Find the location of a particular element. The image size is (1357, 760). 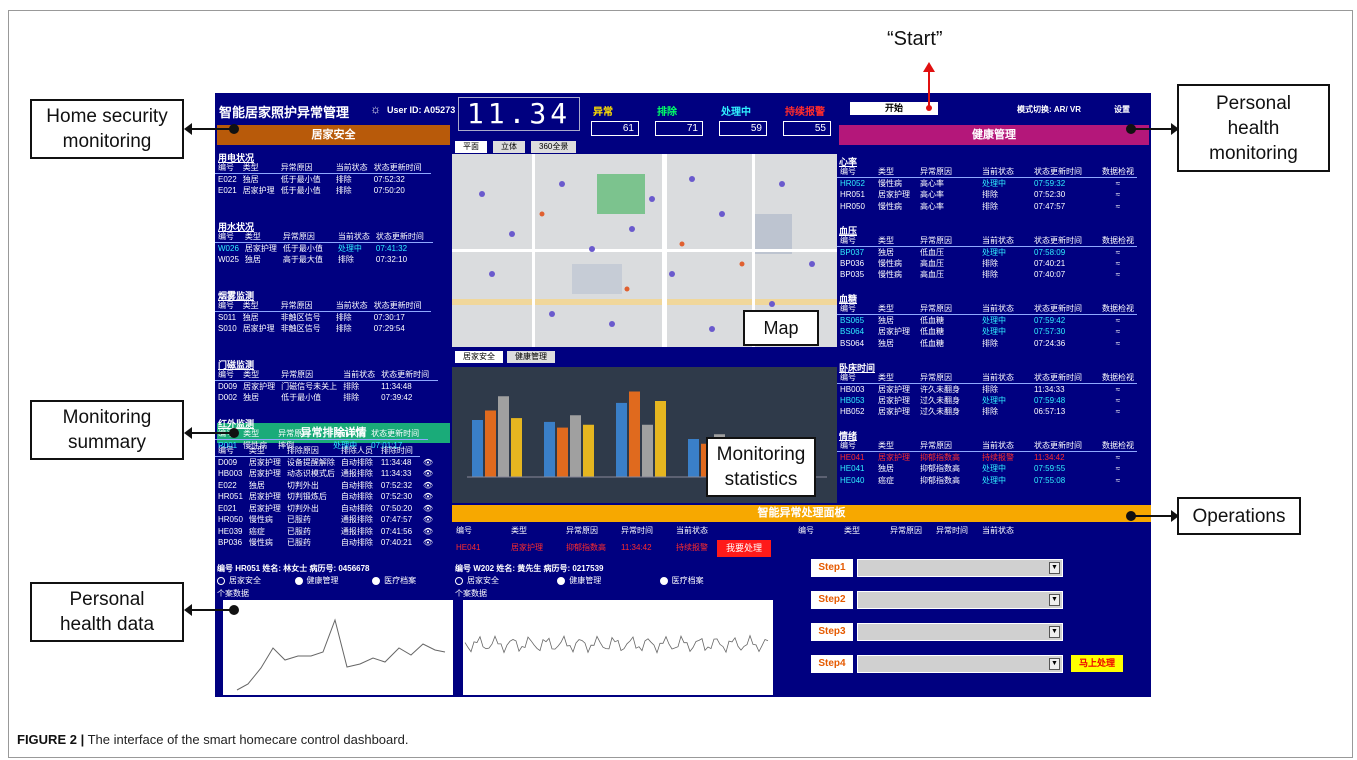

table-row: E022 独居 切判外出 自动排除 07:52:32 👁 is located at coordinates (325, 486).